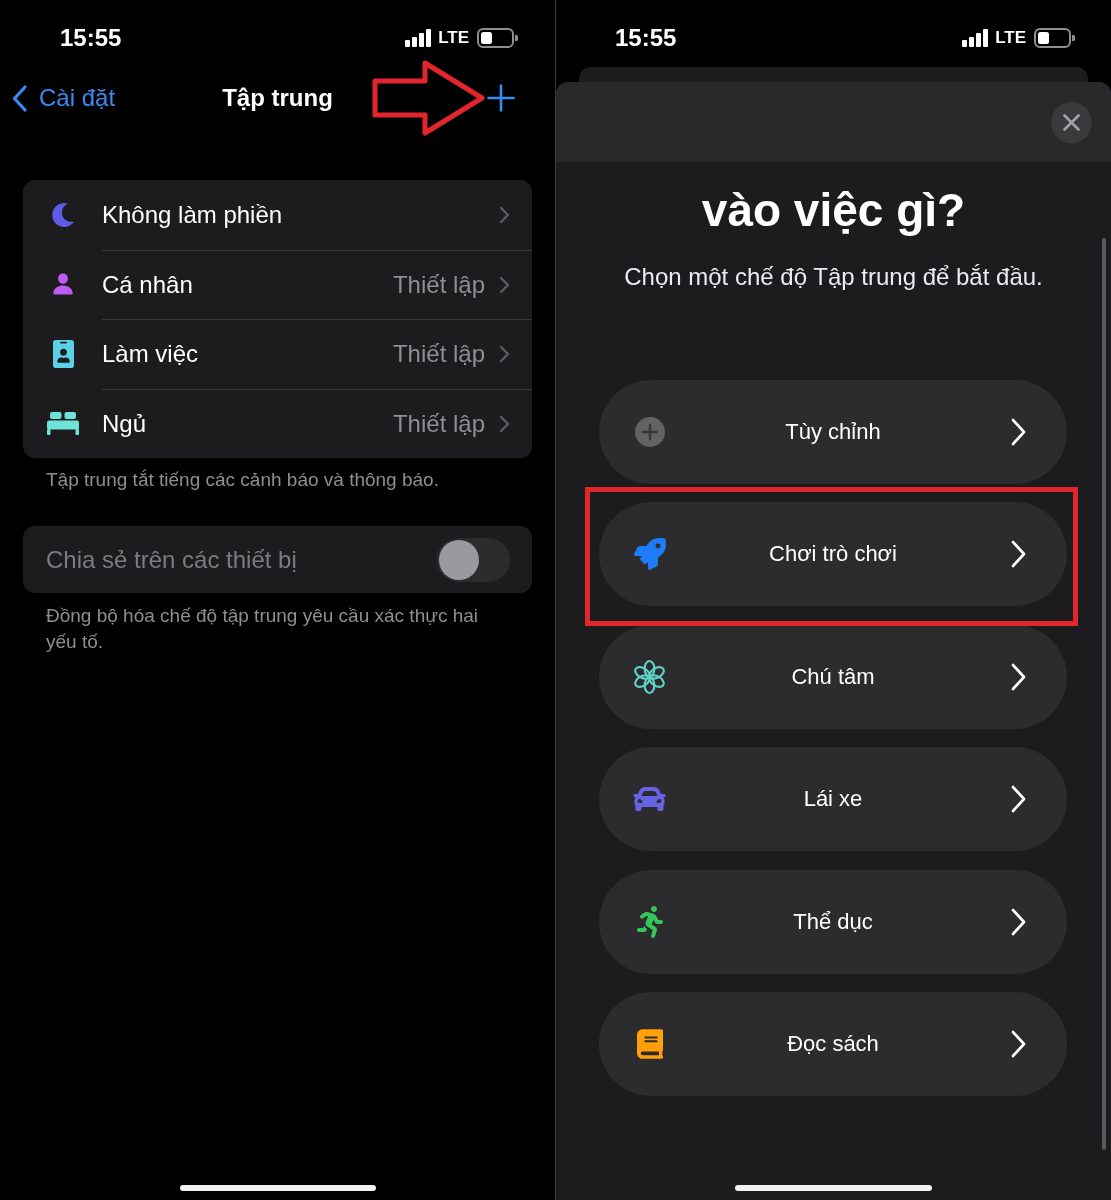 This screenshot has height=1200, width=1111. I want to click on moon-icon, so click(63, 214).